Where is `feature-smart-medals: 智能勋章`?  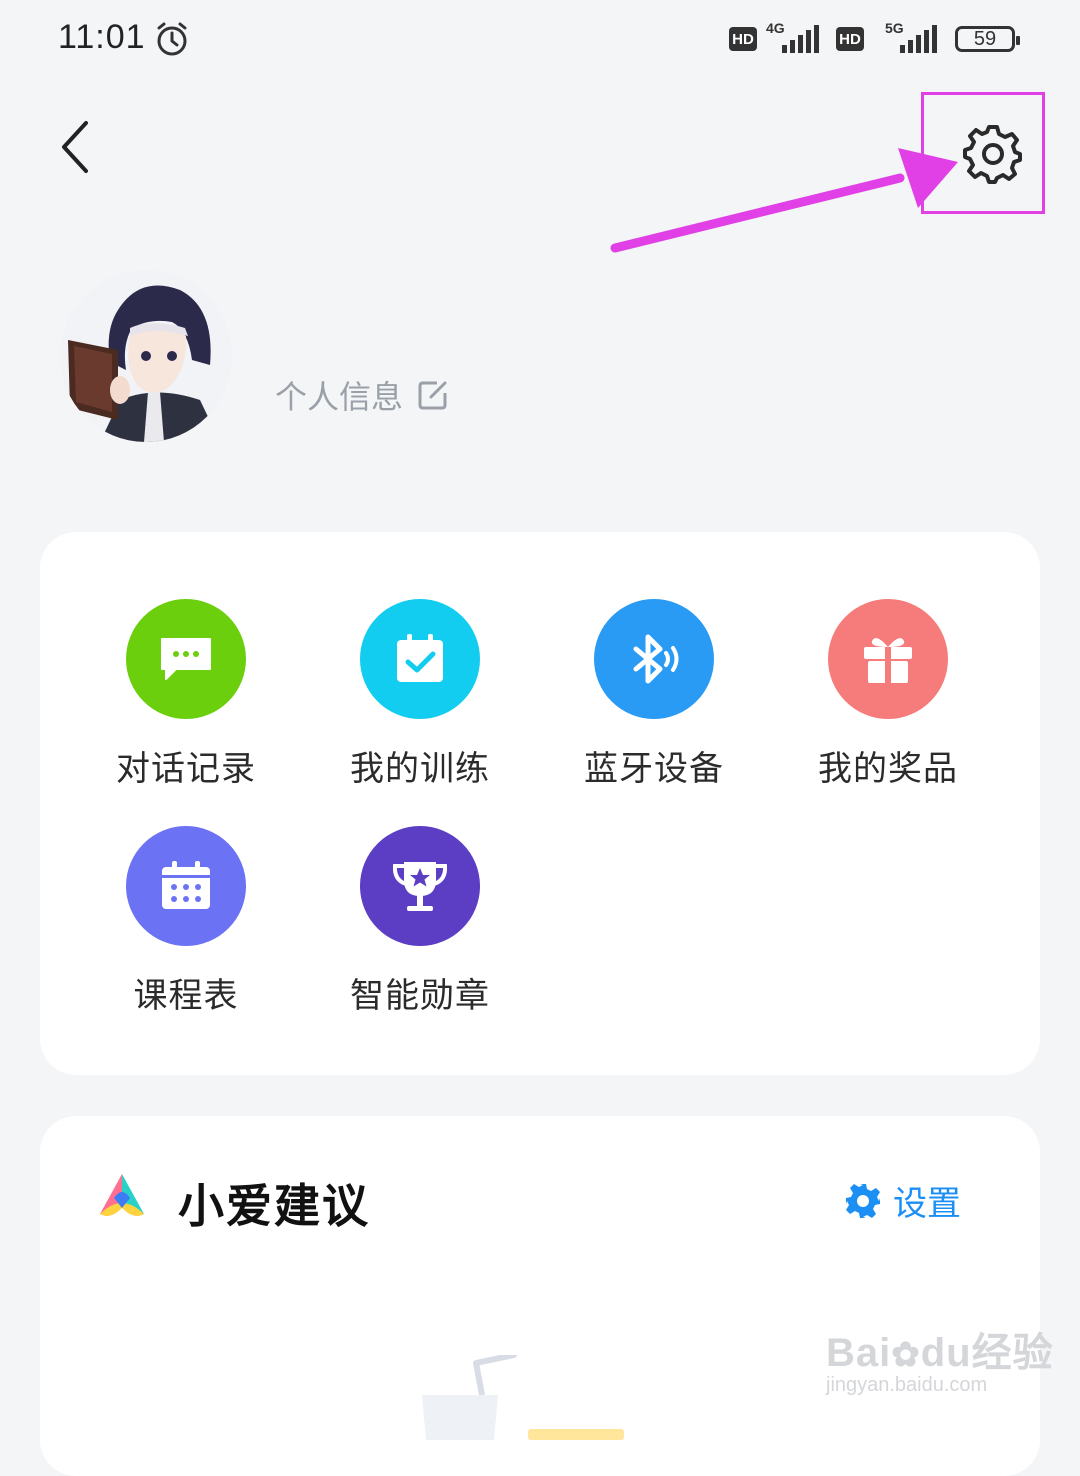 feature-smart-medals: 智能勋章 is located at coordinates (420, 921).